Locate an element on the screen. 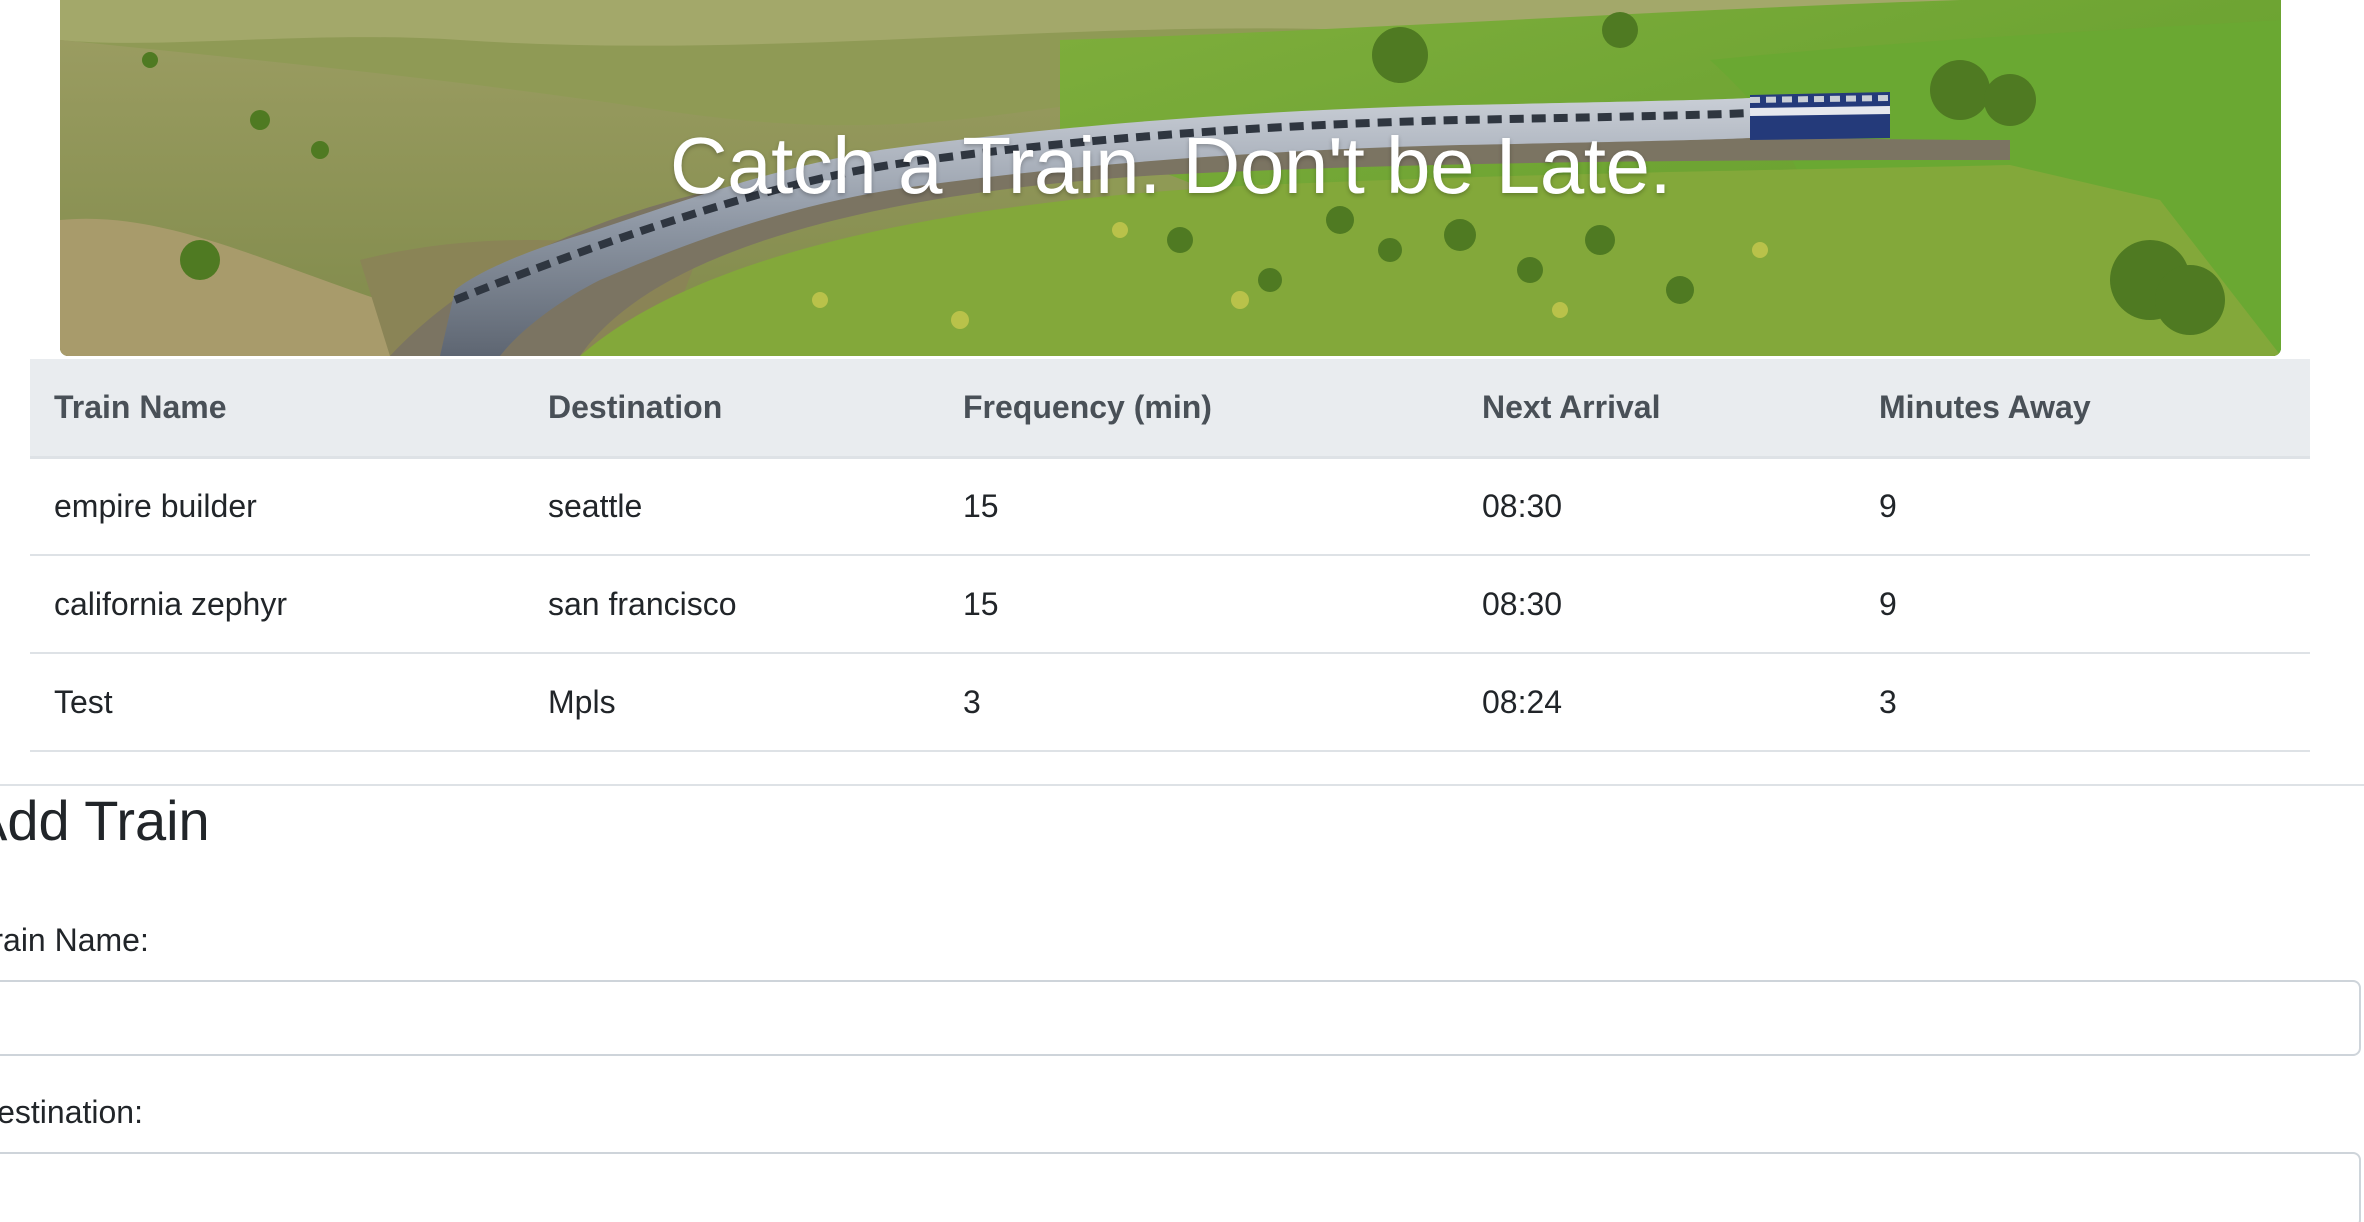 The height and width of the screenshot is (1222, 2364). column-header-minutes-away: Minutes Away is located at coordinates (2082, 409).